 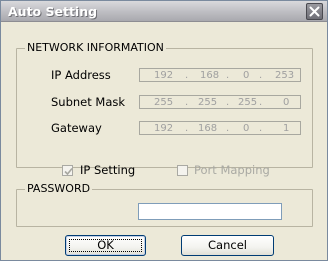 I want to click on check-icon, so click(x=68, y=171).